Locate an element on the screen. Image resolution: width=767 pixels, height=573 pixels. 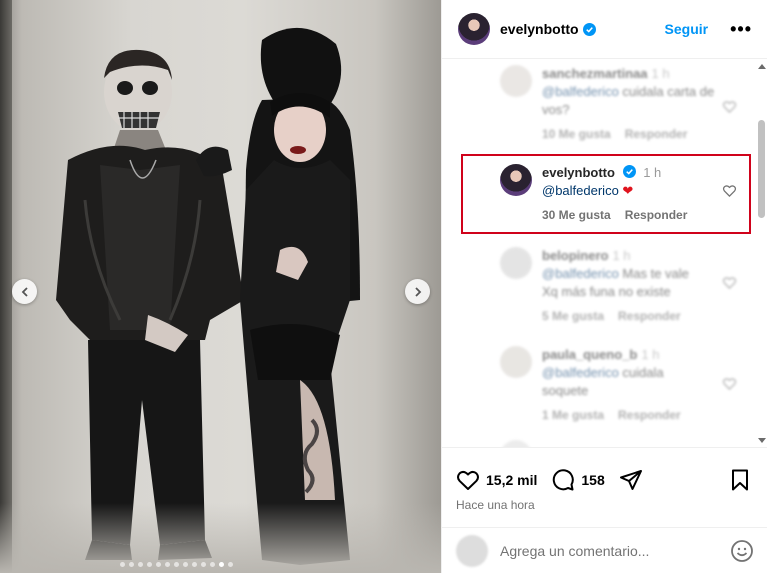
carousel-next-button is located at coordinates (417, 291).